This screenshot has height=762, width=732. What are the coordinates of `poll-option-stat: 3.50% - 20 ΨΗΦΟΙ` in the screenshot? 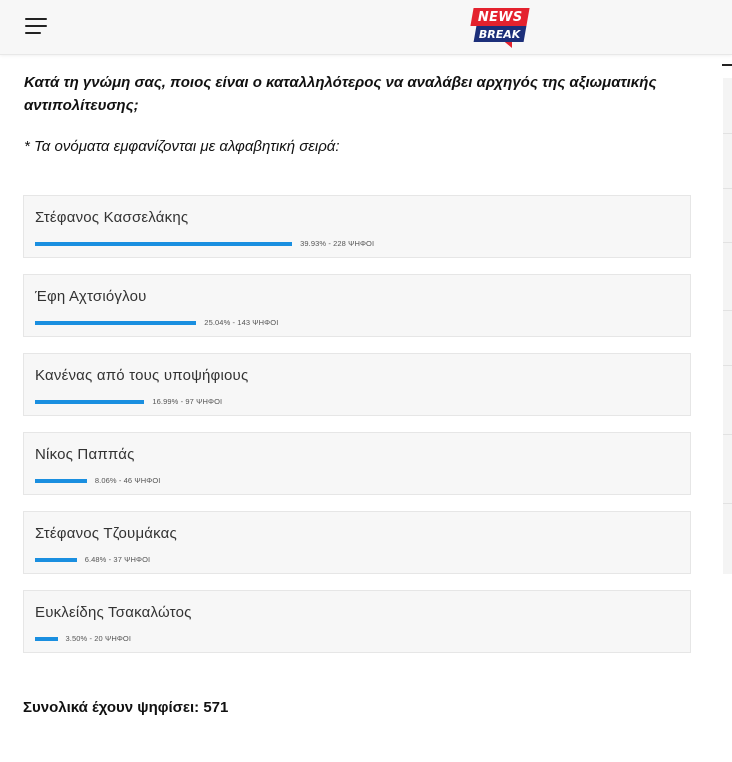 It's located at (98, 638).